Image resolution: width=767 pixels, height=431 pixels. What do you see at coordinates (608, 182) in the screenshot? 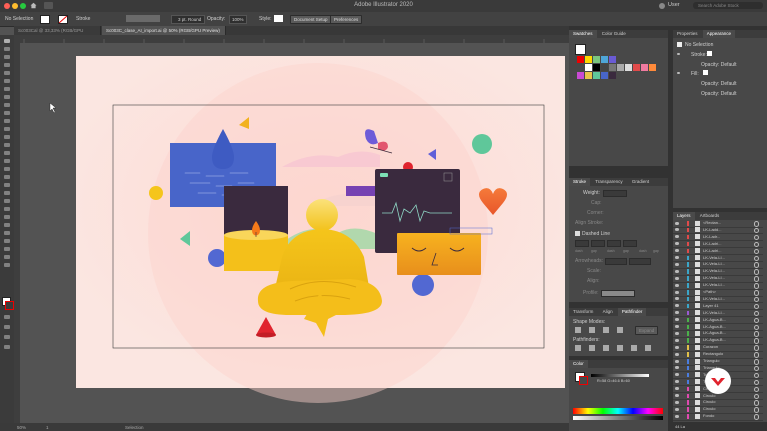
I see `tab-transparency: Transparency` at bounding box center [608, 182].